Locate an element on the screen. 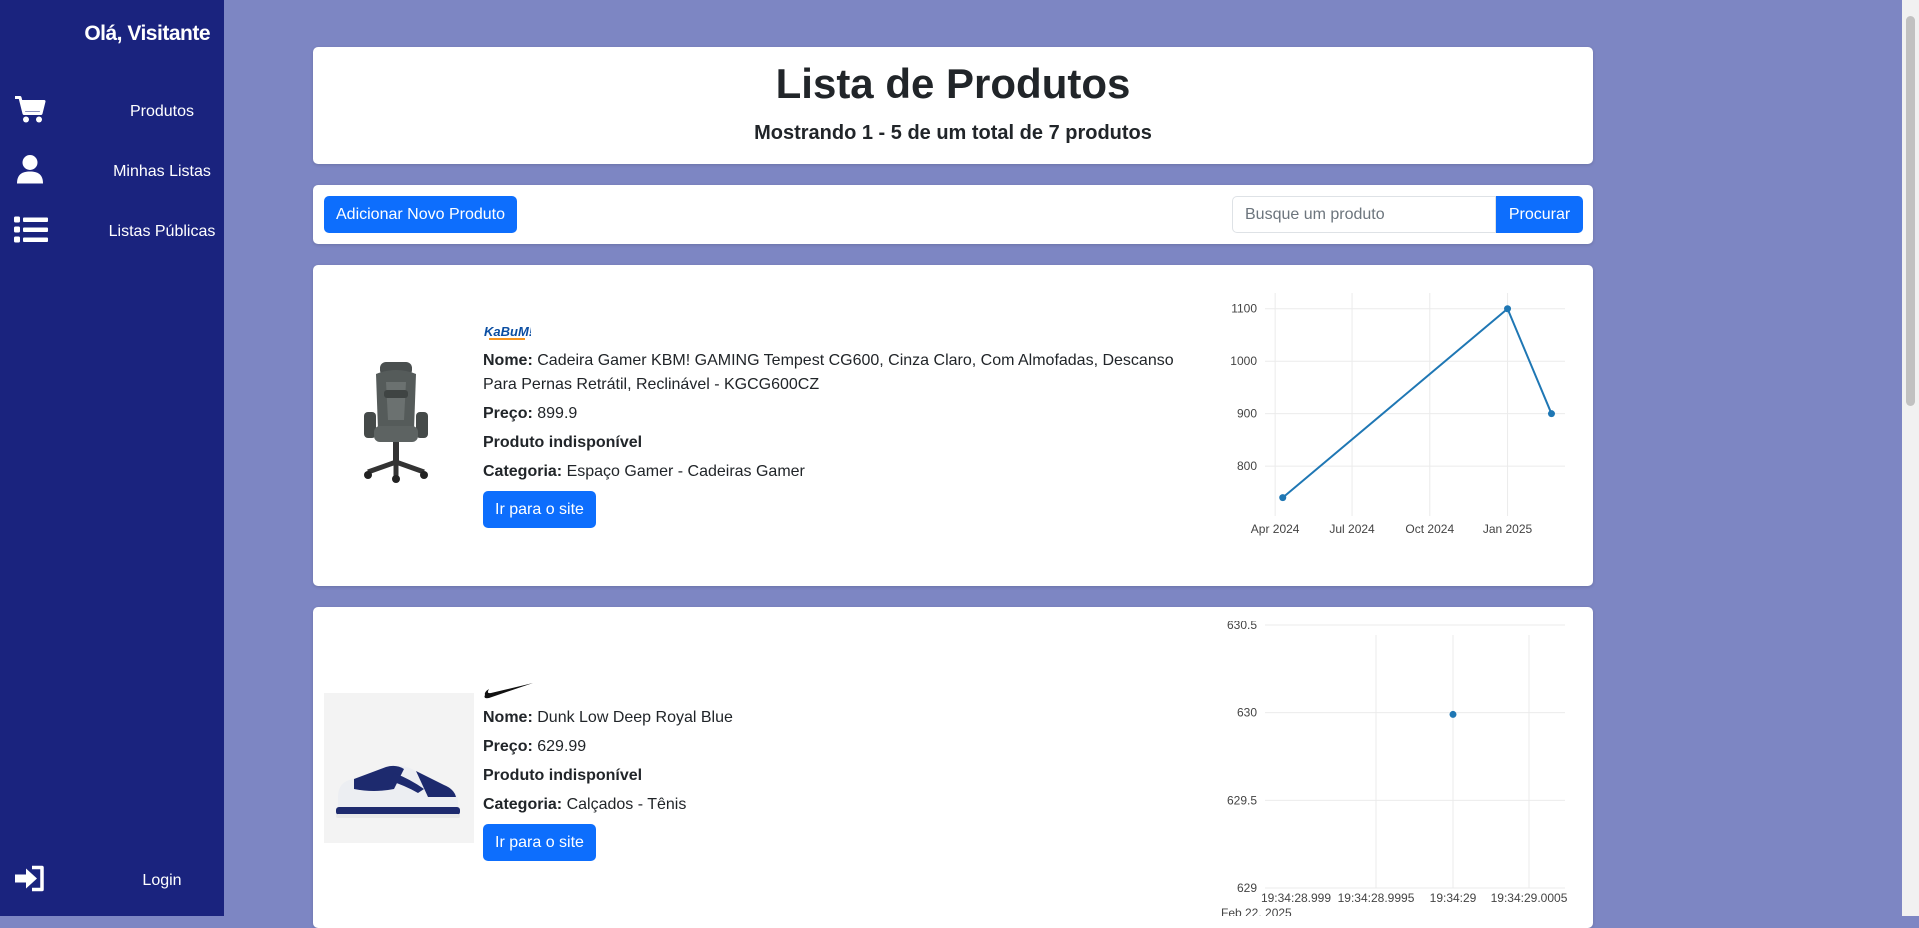 The image size is (1919, 928). x-tick-label: 19:34:29 is located at coordinates (1453, 898).